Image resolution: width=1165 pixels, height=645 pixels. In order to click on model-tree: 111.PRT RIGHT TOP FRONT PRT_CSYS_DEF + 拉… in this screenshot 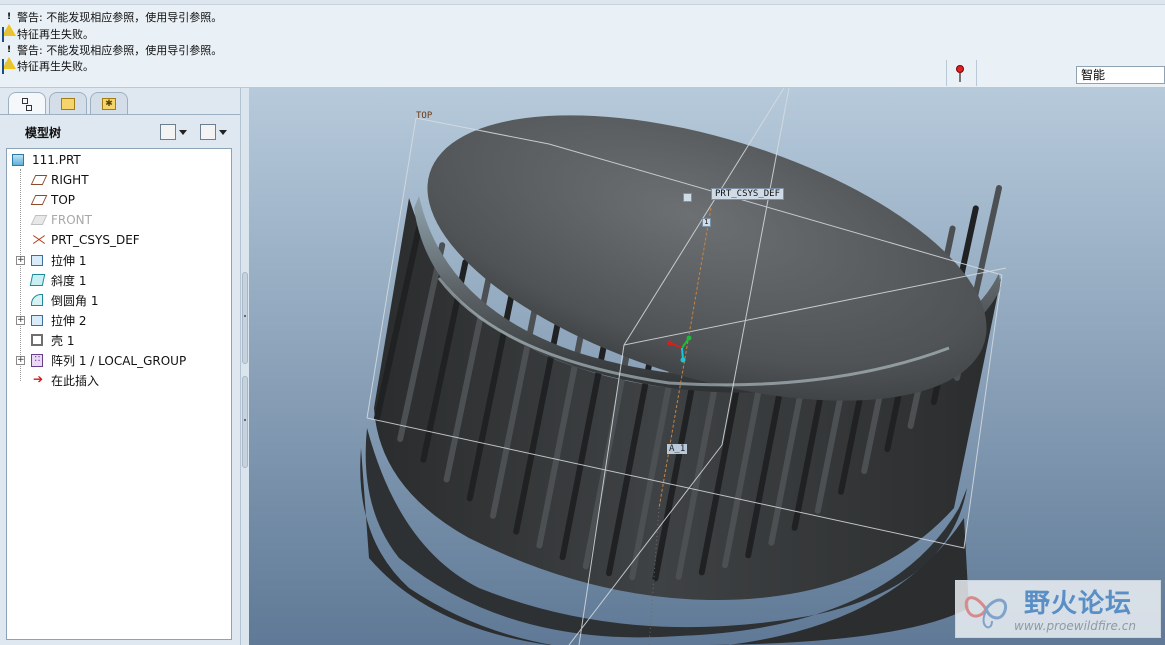, I will do `click(119, 394)`.